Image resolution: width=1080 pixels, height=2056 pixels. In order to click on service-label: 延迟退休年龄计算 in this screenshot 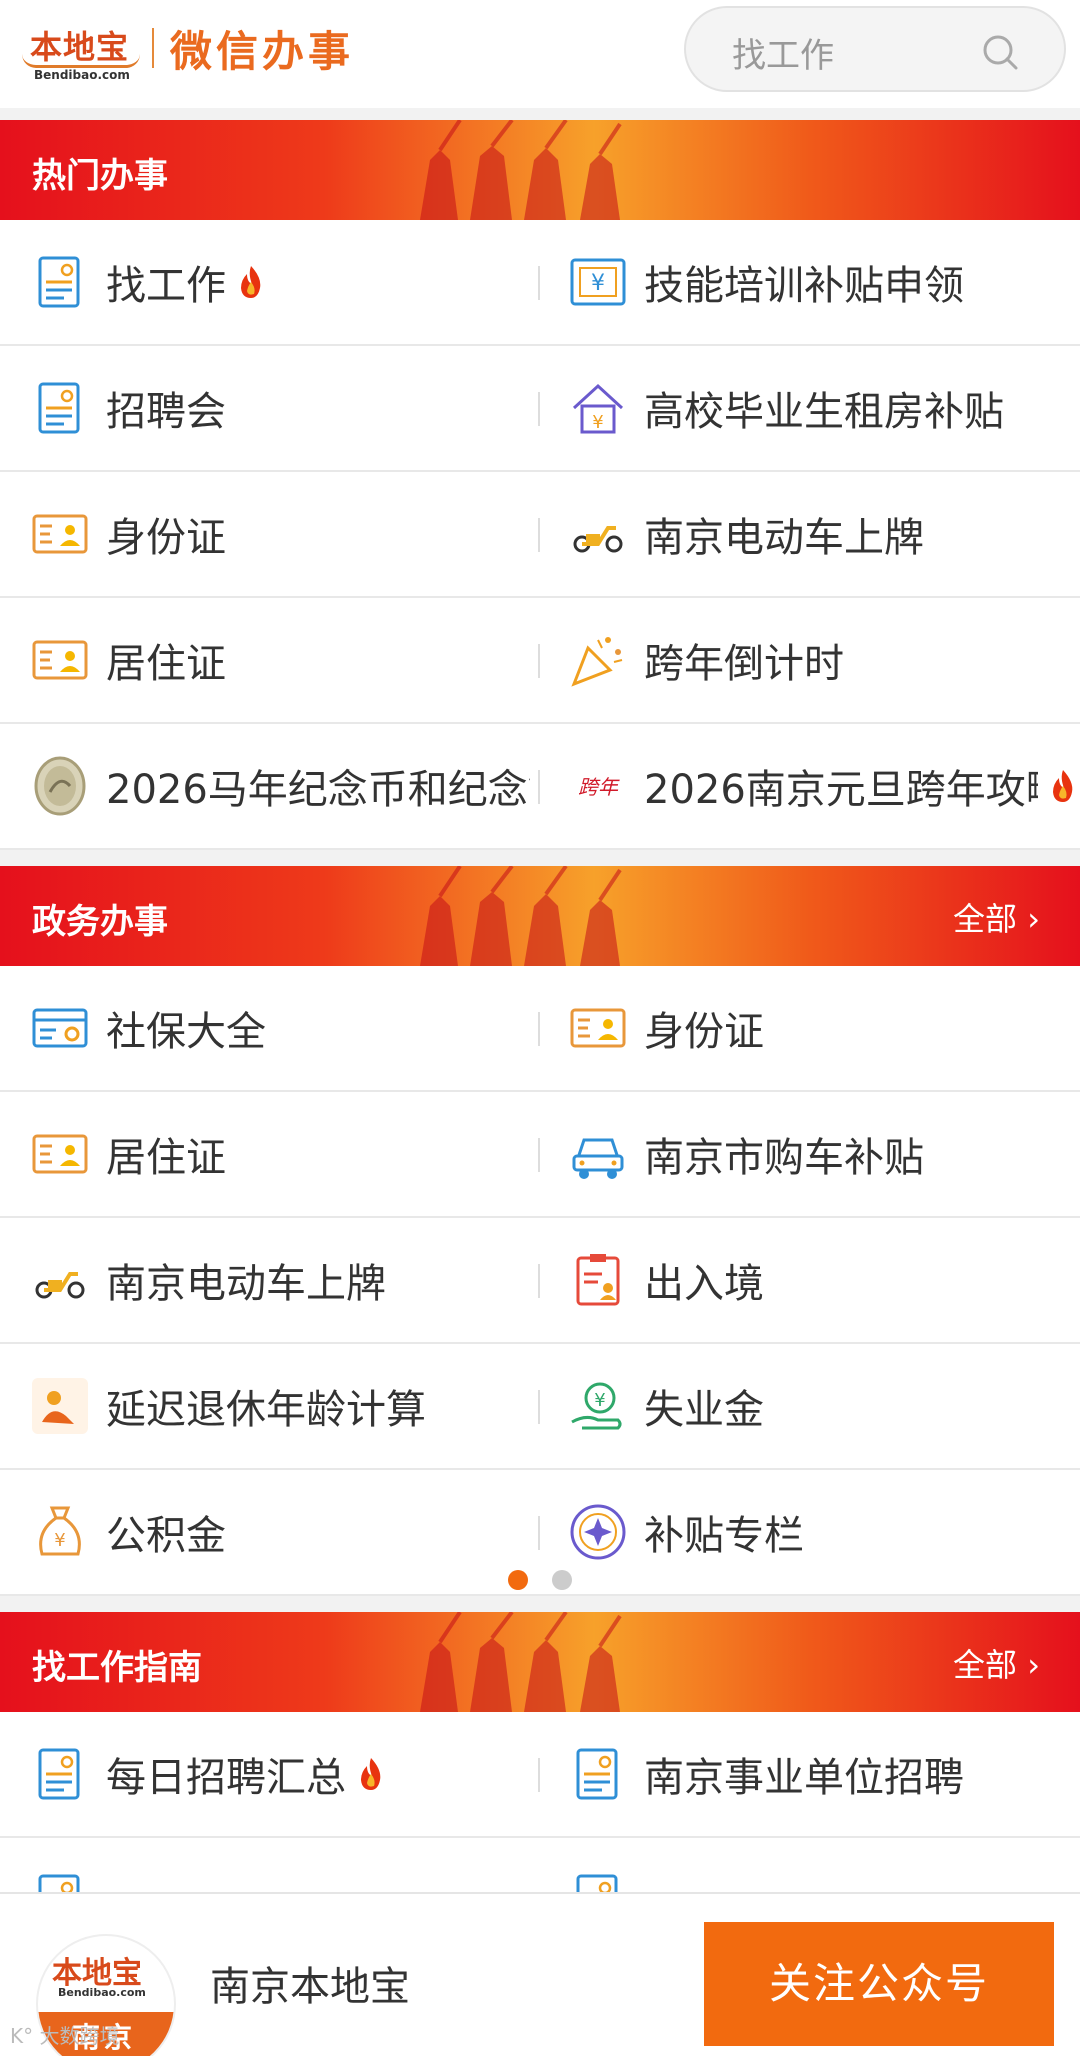, I will do `click(266, 1410)`.